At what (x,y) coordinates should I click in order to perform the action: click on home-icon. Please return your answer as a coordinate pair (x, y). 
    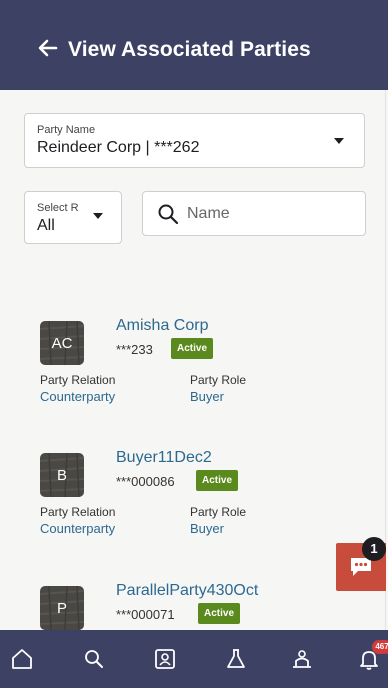
    Looking at the image, I should click on (22, 659).